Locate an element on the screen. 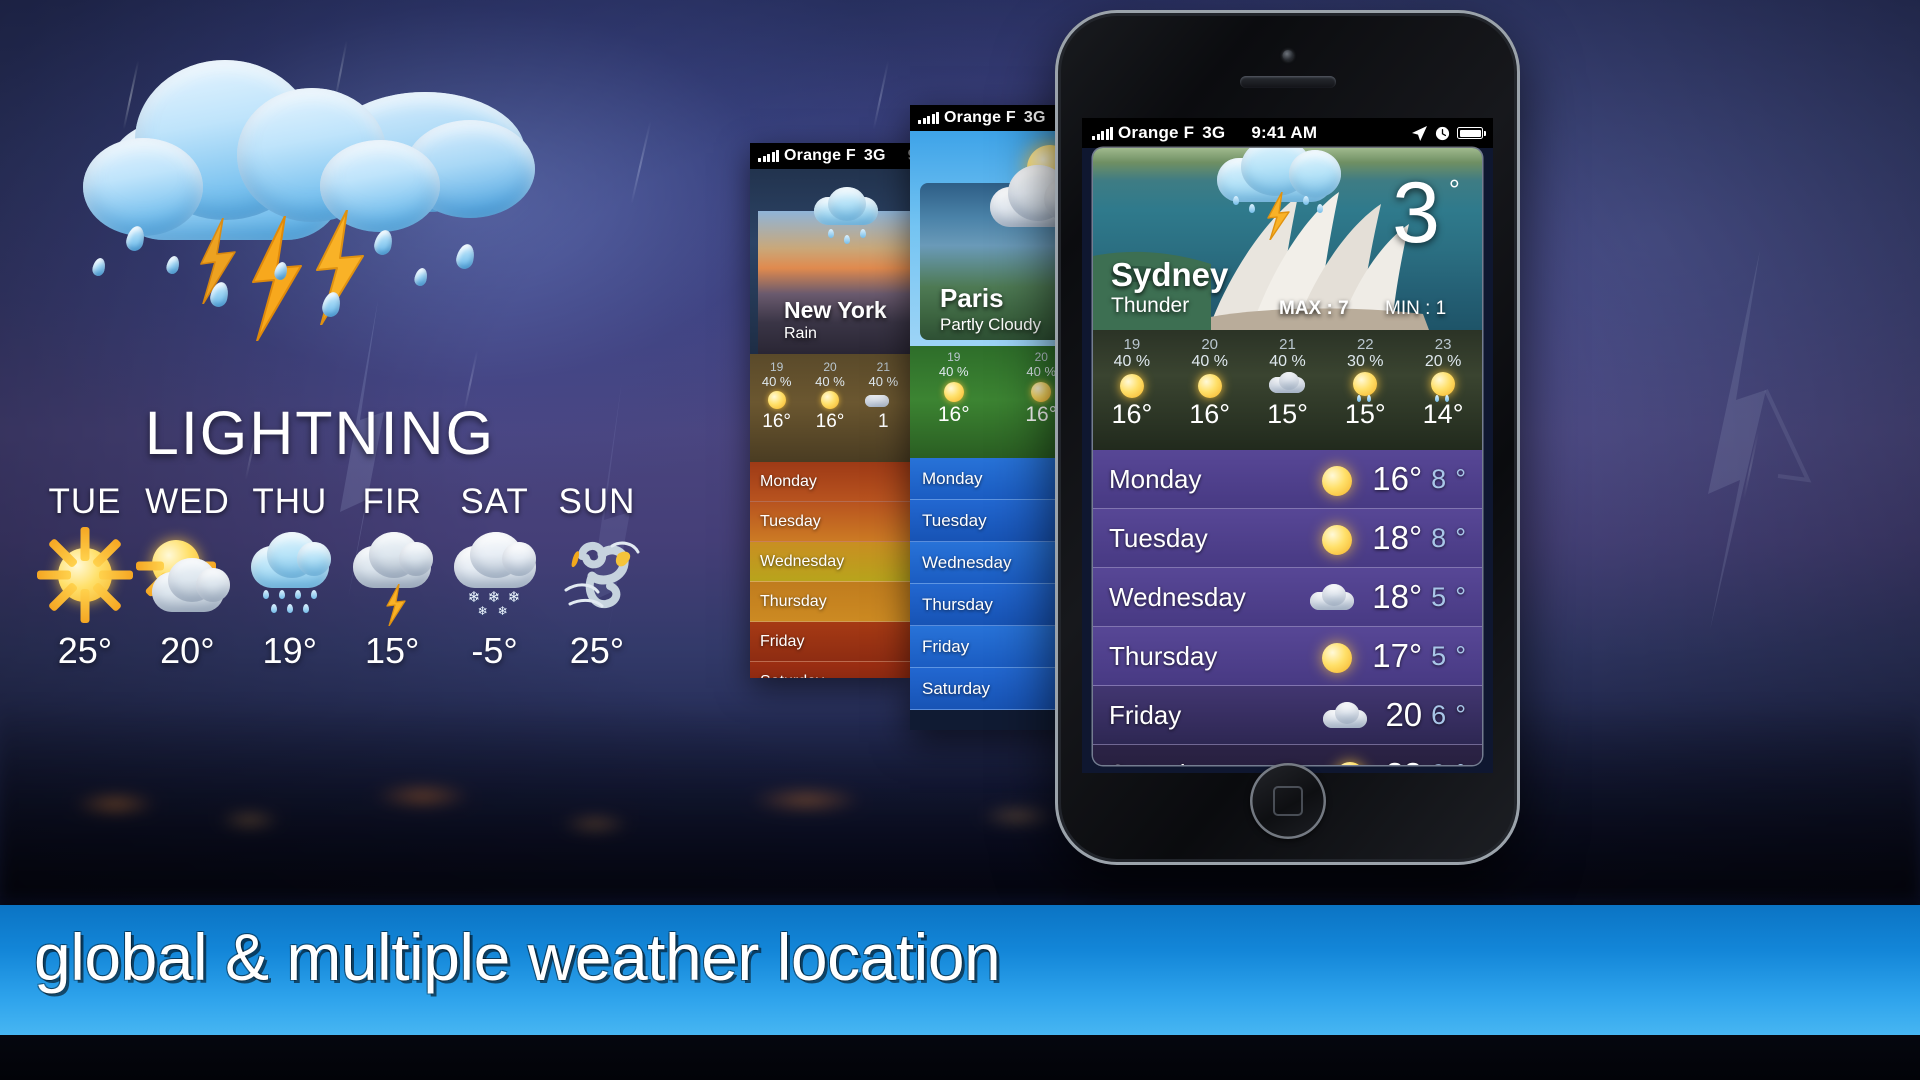  rain-cloud-icon is located at coordinates (290, 576).